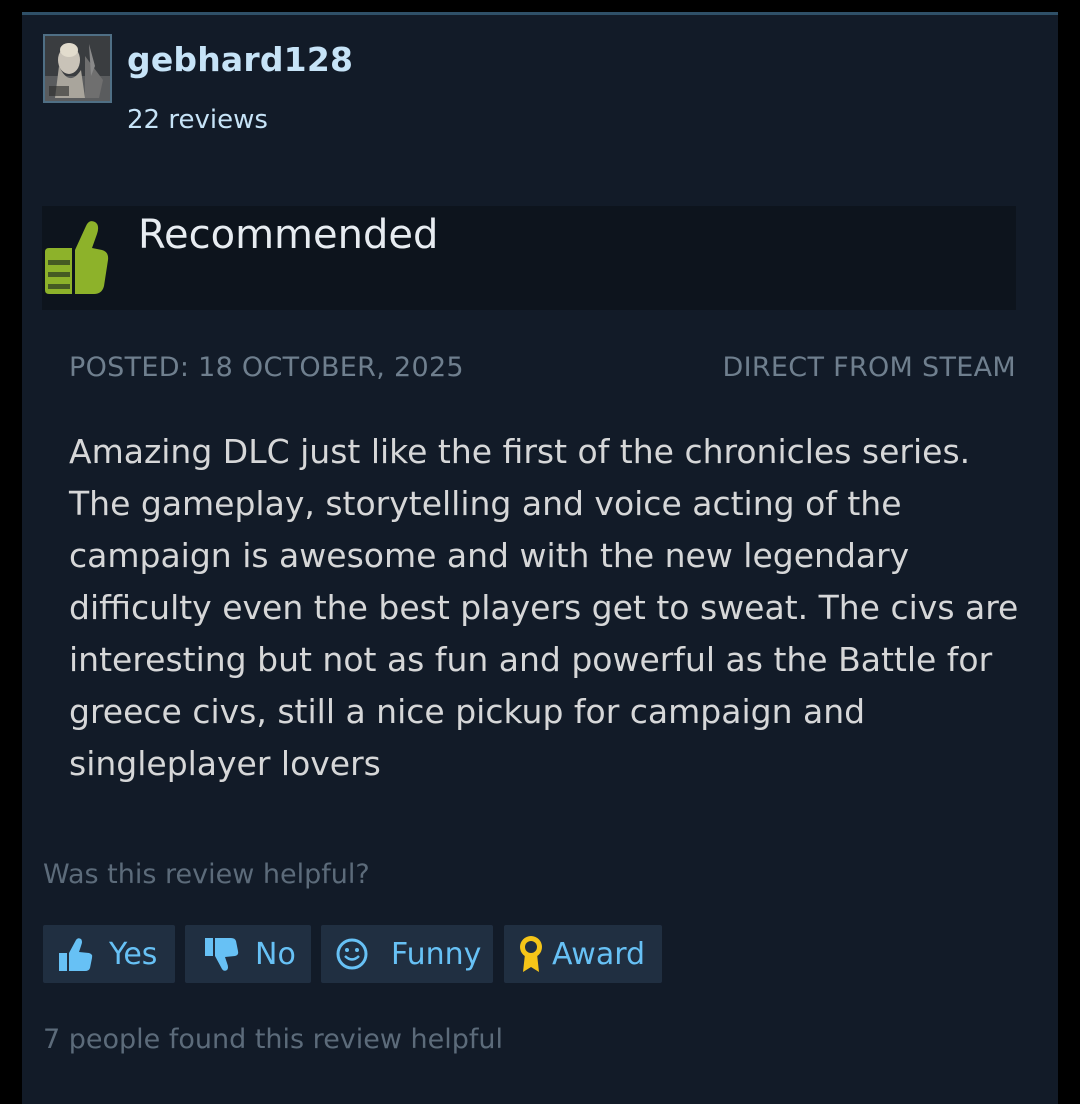  I want to click on avatar, so click(77, 68).